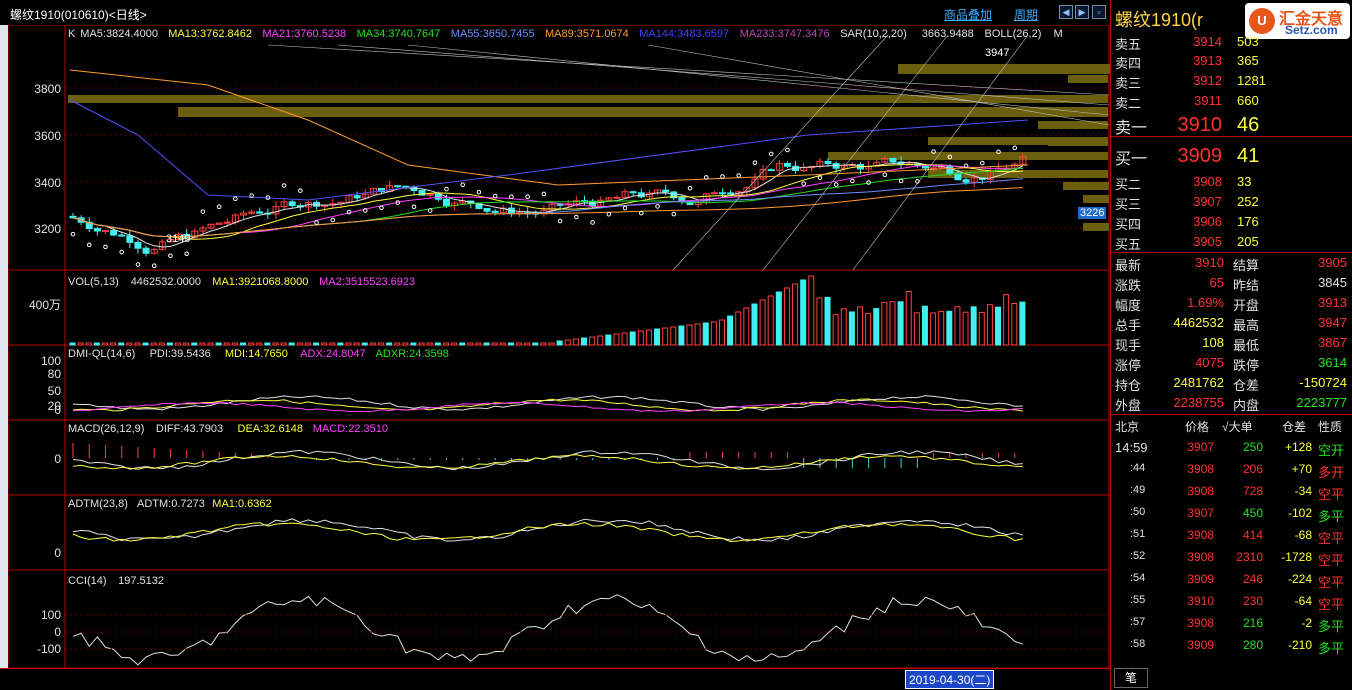 The width and height of the screenshot is (1352, 690). What do you see at coordinates (1298, 447) in the screenshot?
I see `tick-oi-change: +128` at bounding box center [1298, 447].